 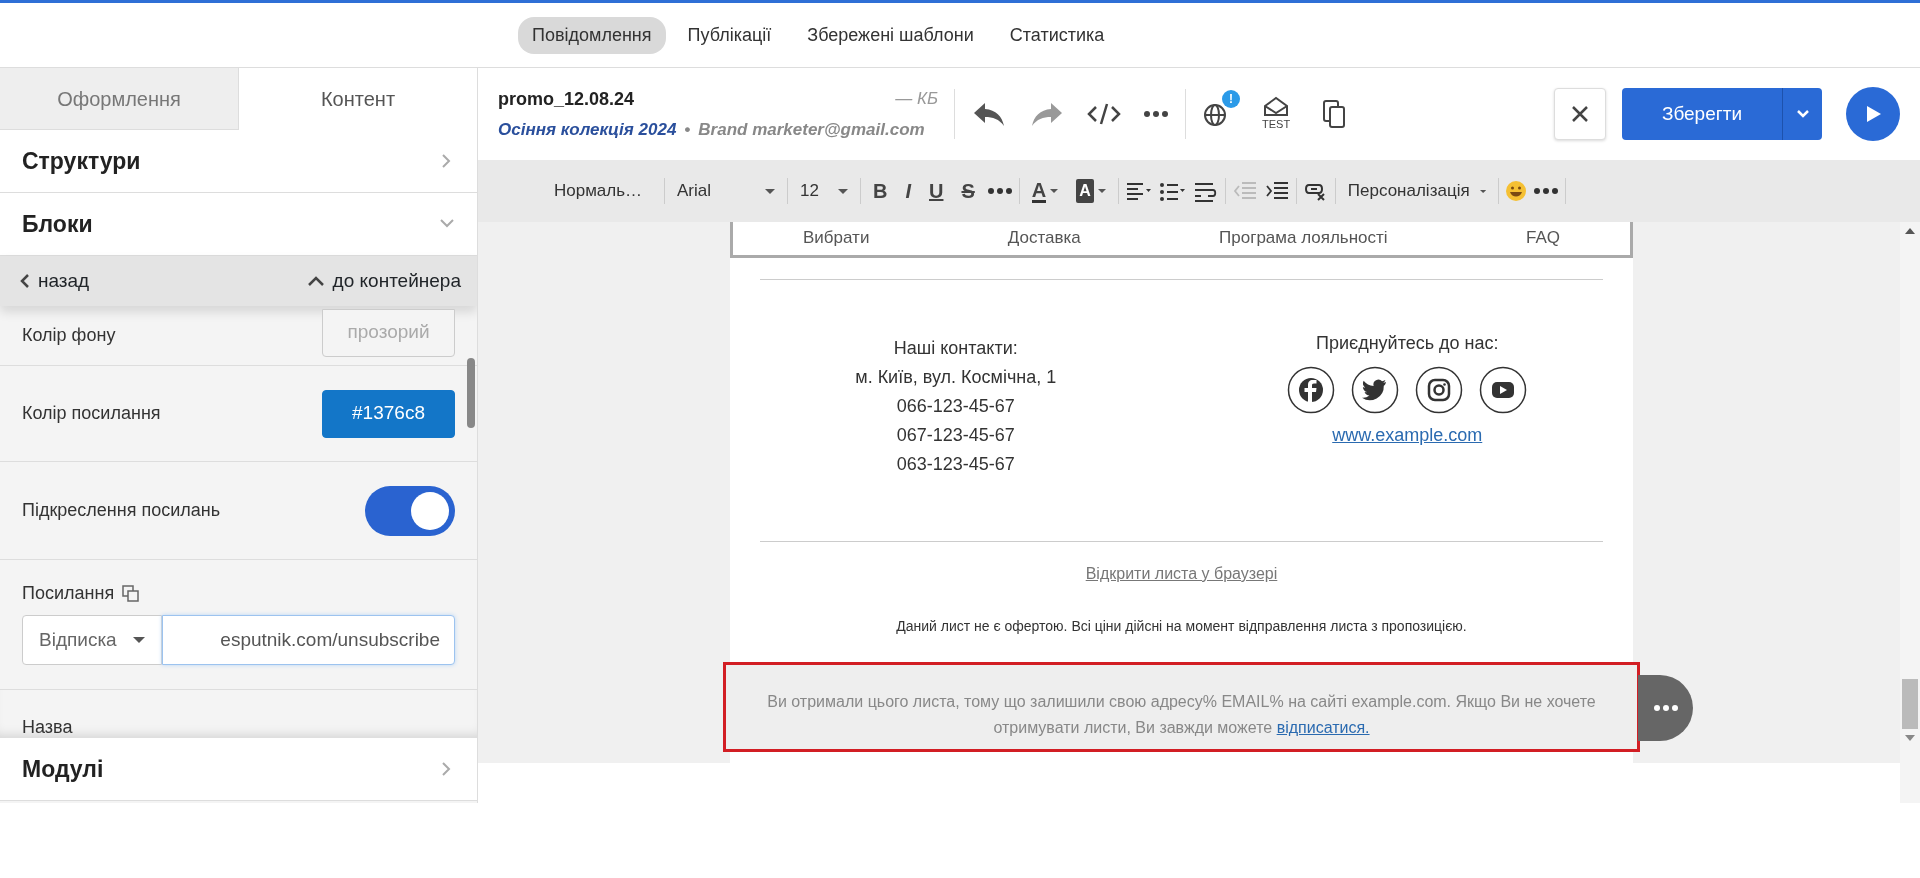 What do you see at coordinates (1311, 390) in the screenshot?
I see `facebook-icon` at bounding box center [1311, 390].